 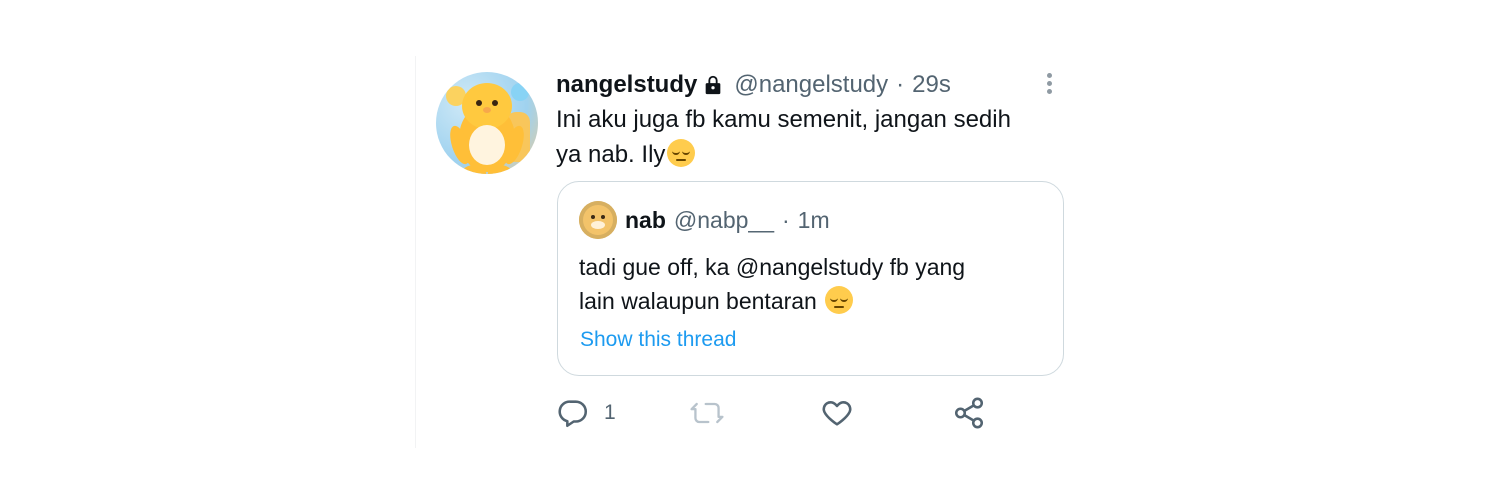 I want to click on user-handle: @nangelstudy, so click(x=811, y=85).